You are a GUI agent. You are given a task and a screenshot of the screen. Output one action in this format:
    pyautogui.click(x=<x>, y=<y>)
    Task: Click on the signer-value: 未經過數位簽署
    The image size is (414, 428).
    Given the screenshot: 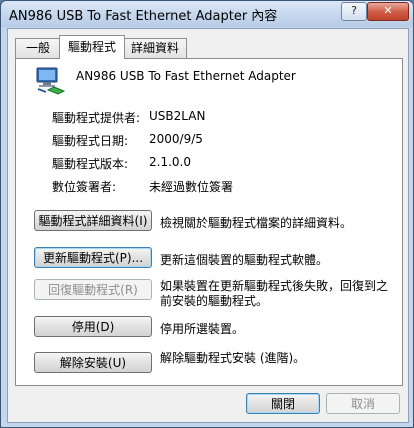 What is the action you would take?
    pyautogui.click(x=191, y=187)
    